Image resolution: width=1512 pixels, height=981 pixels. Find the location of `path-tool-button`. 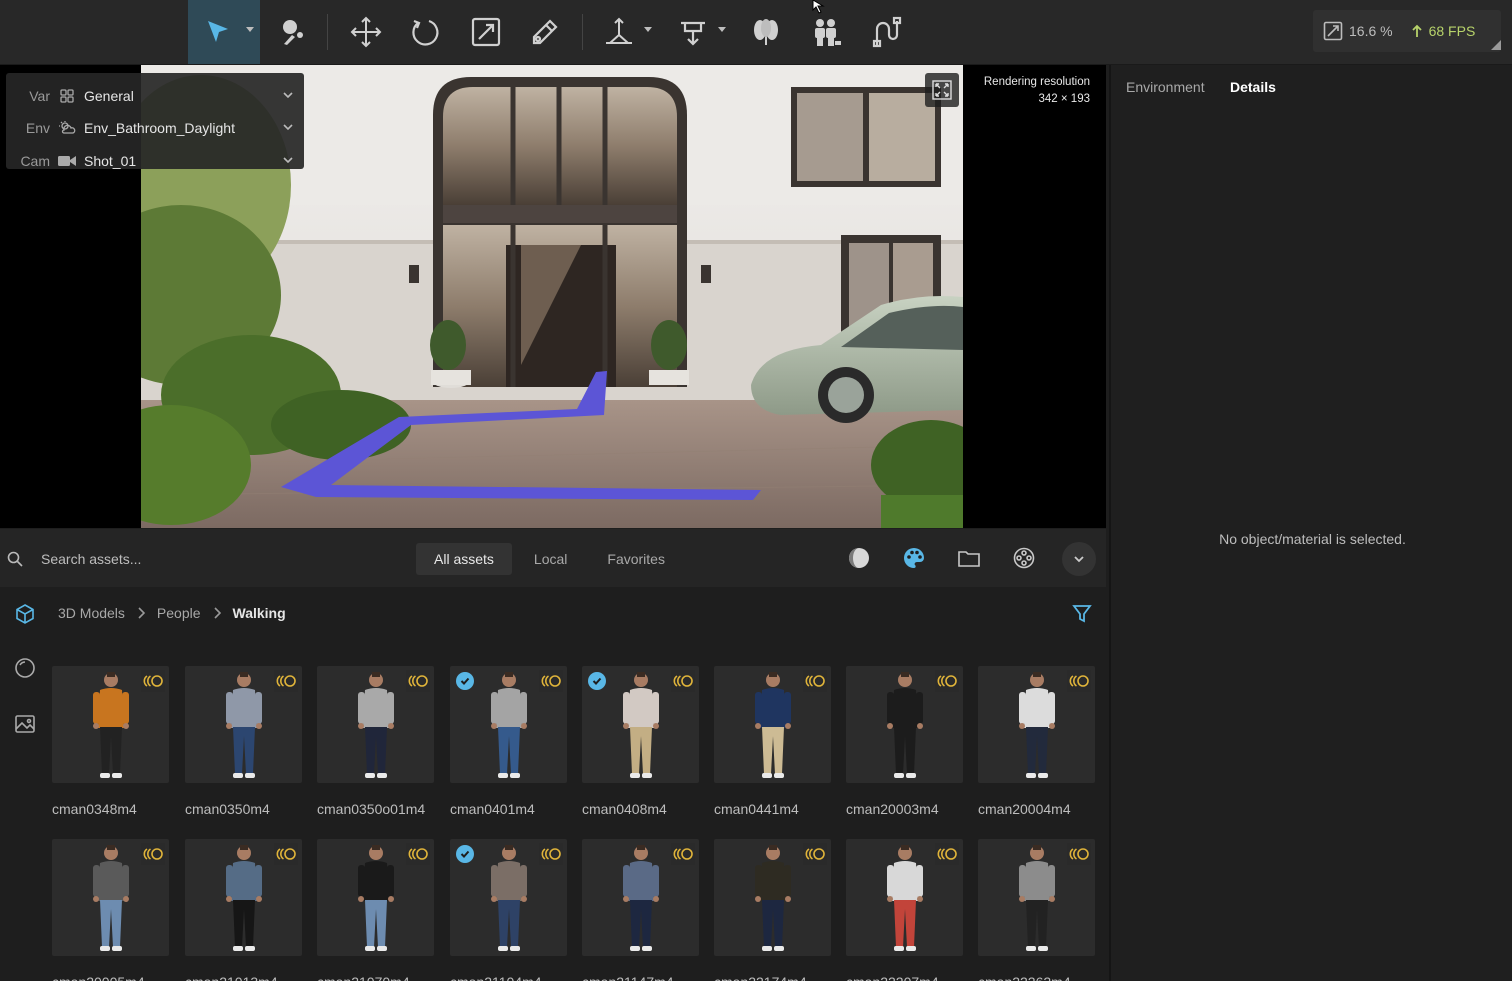

path-tool-button is located at coordinates (886, 32).